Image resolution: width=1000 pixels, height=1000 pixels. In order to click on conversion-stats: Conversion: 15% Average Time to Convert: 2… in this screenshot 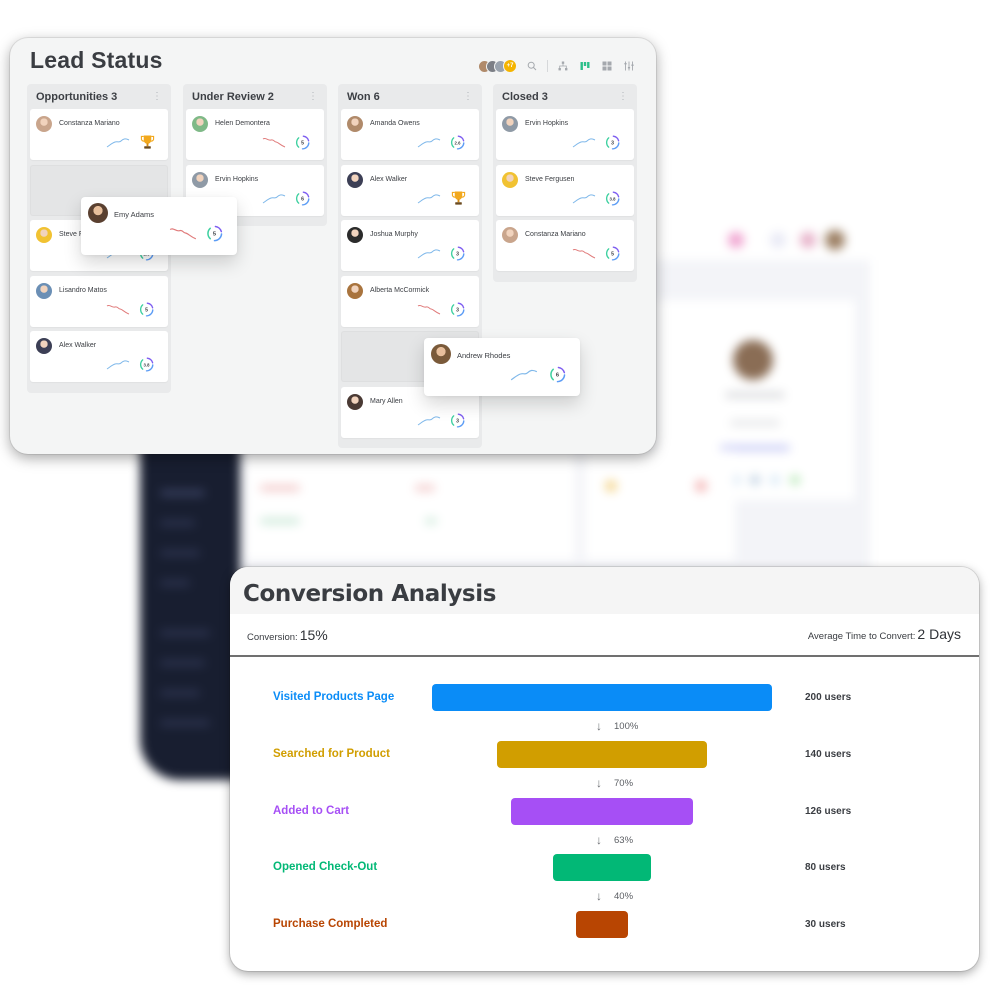, I will do `click(604, 635)`.